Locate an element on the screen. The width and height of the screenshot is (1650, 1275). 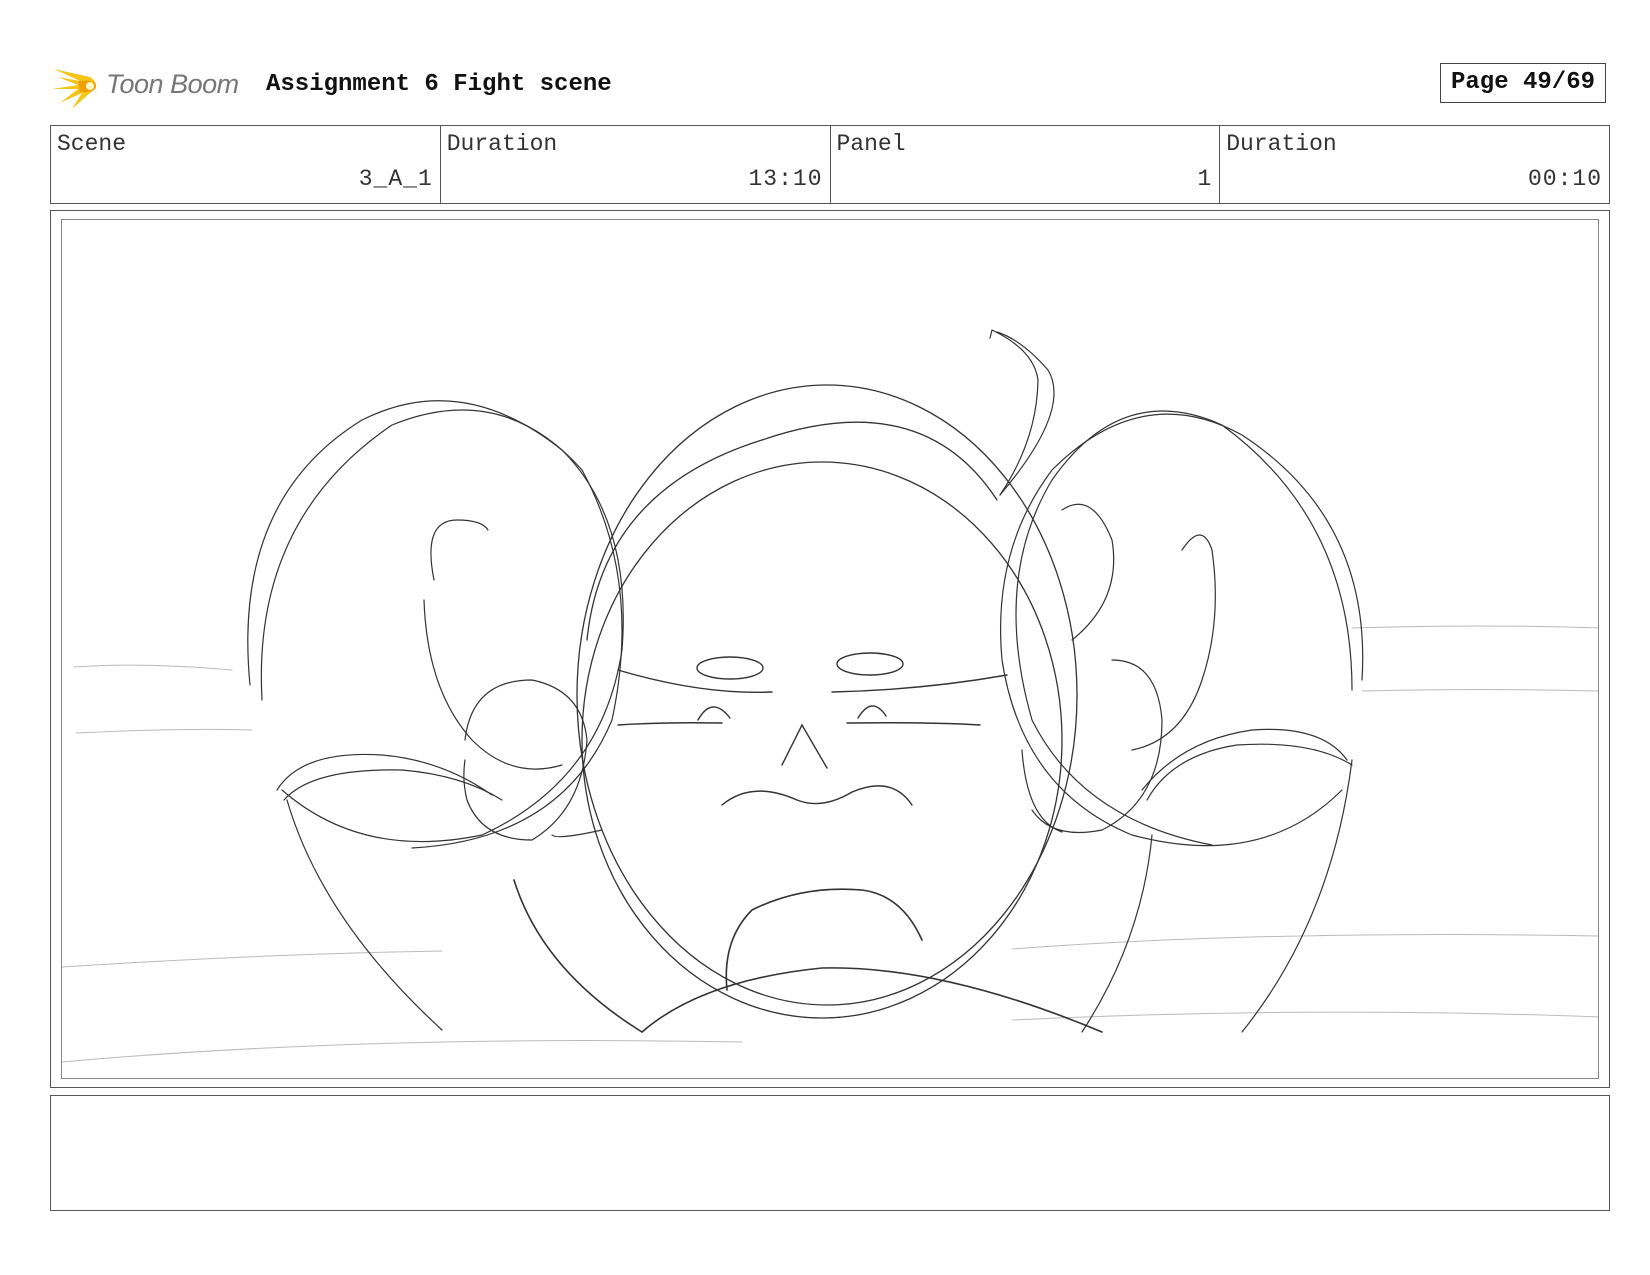
scene-duration-value: 13:10 is located at coordinates (785, 179).